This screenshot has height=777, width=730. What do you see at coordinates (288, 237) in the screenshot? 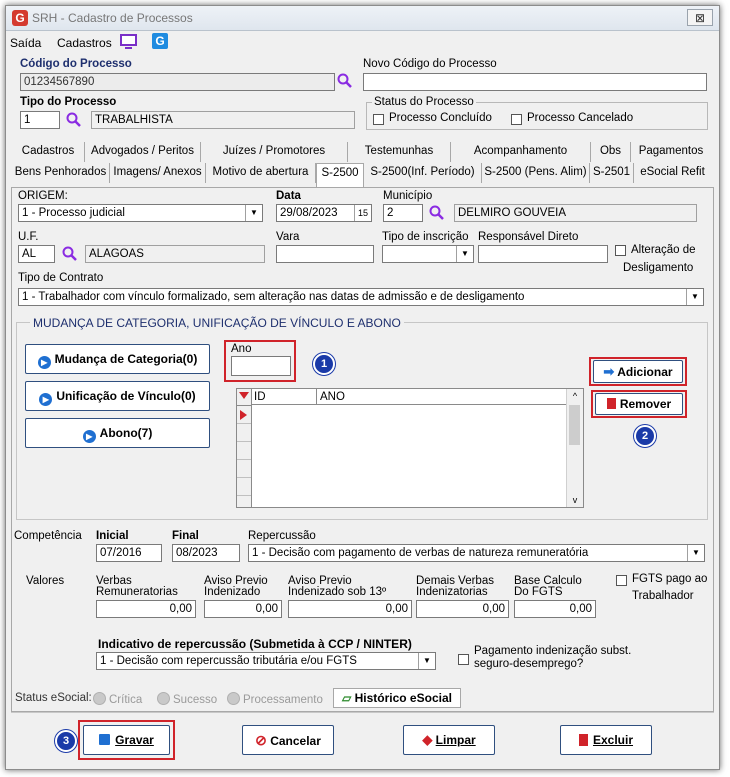
I see `vara-label: Vara` at bounding box center [288, 237].